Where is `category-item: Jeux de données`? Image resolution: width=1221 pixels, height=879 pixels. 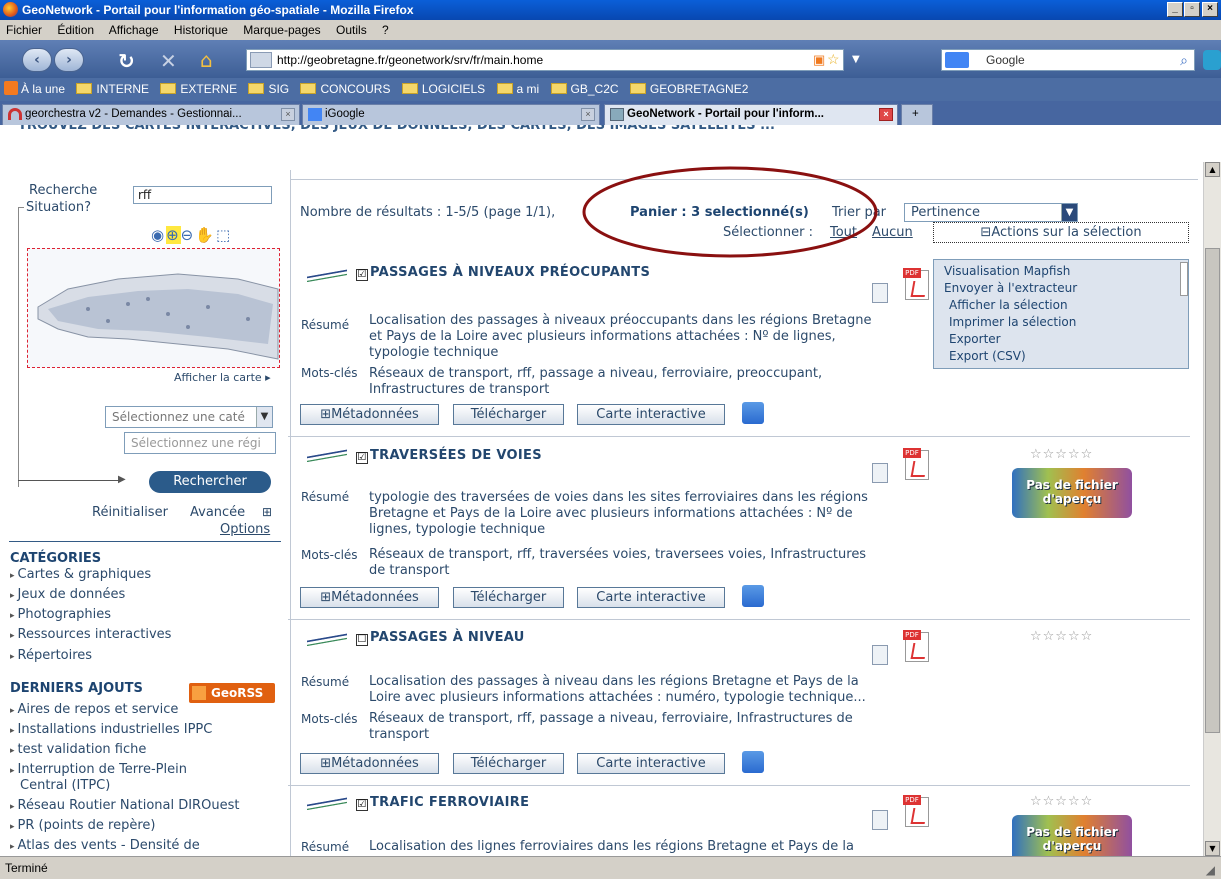
category-item: Jeux de données is located at coordinates (68, 594).